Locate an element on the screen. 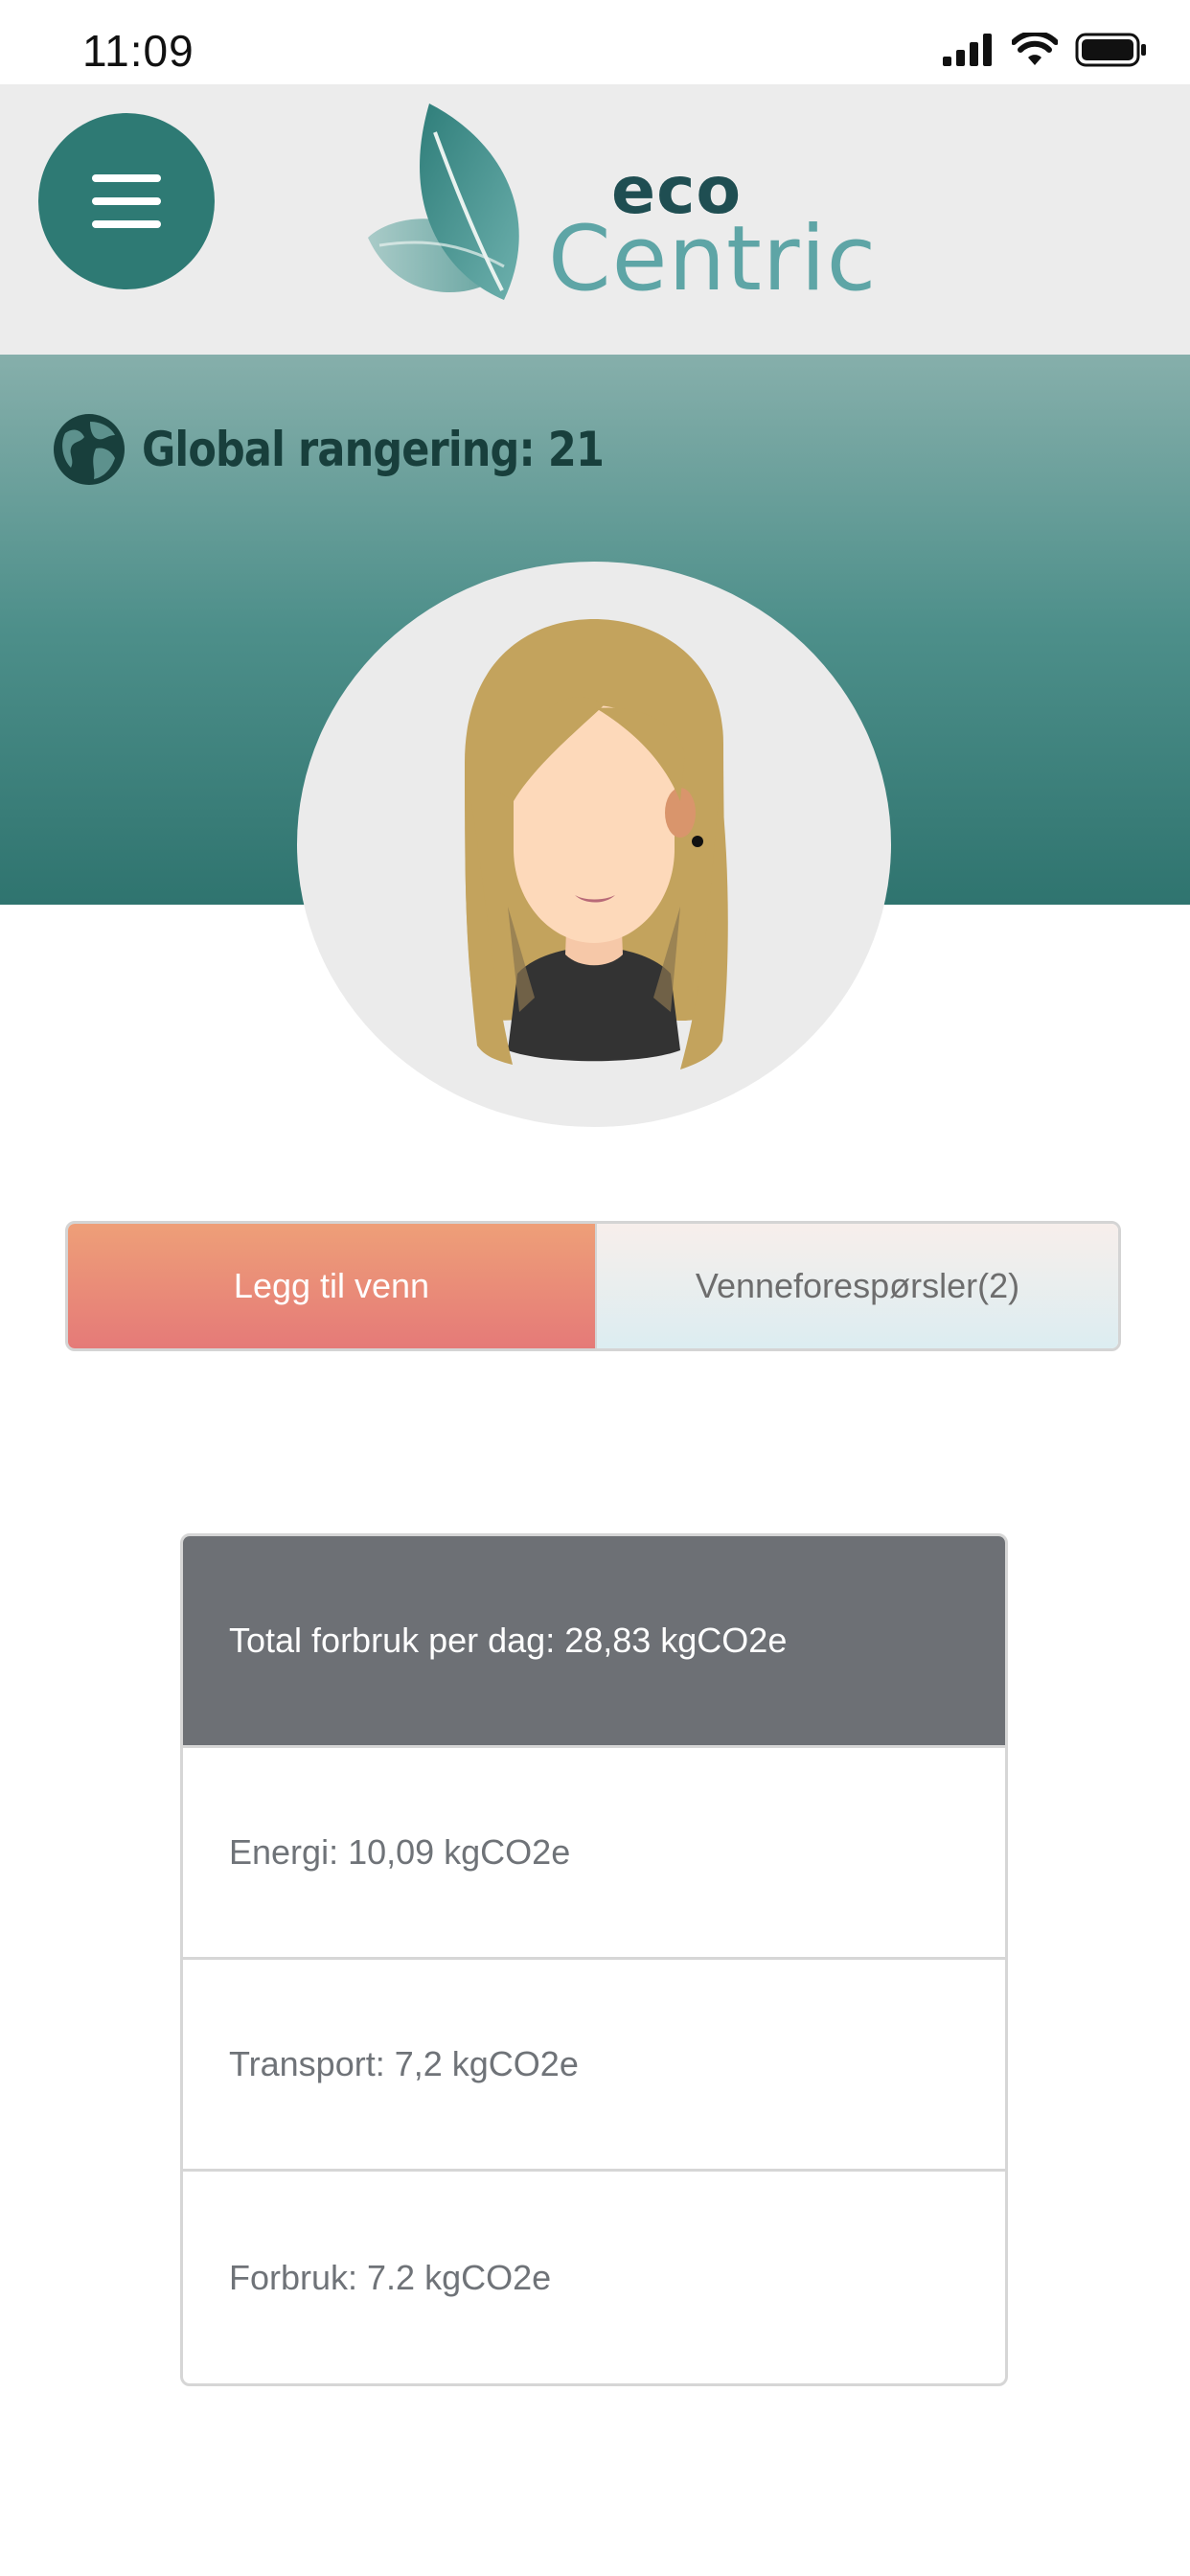 This screenshot has height=2576, width=1190. battery-icon is located at coordinates (1110, 50).